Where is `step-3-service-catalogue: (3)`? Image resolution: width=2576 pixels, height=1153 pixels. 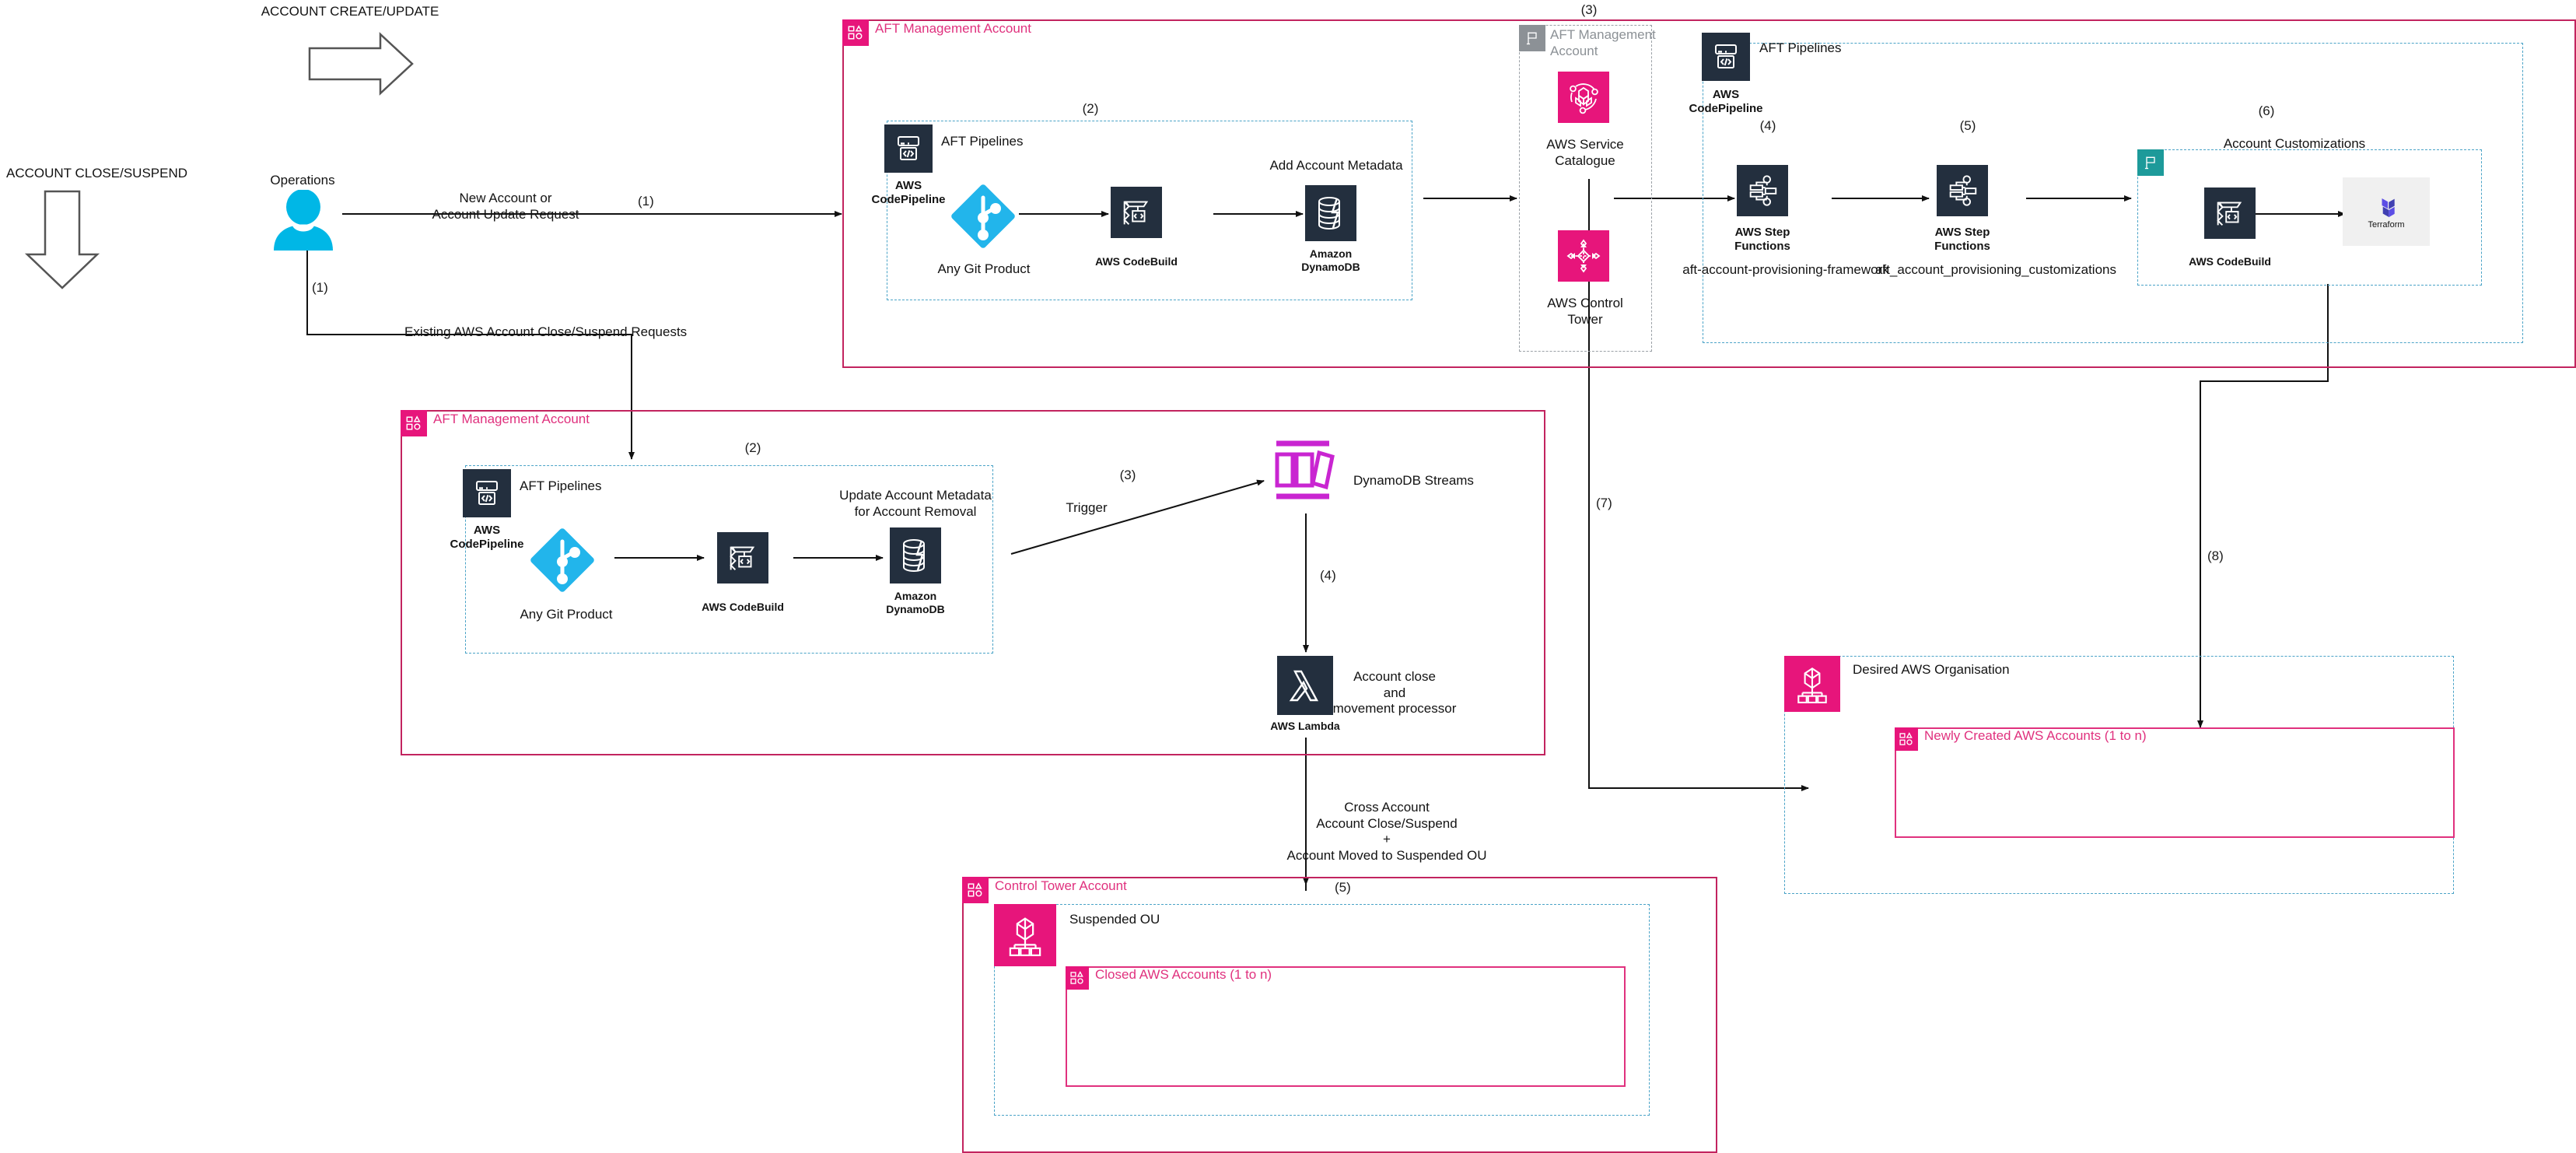
step-3-service-catalogue: (3) is located at coordinates (1589, 9).